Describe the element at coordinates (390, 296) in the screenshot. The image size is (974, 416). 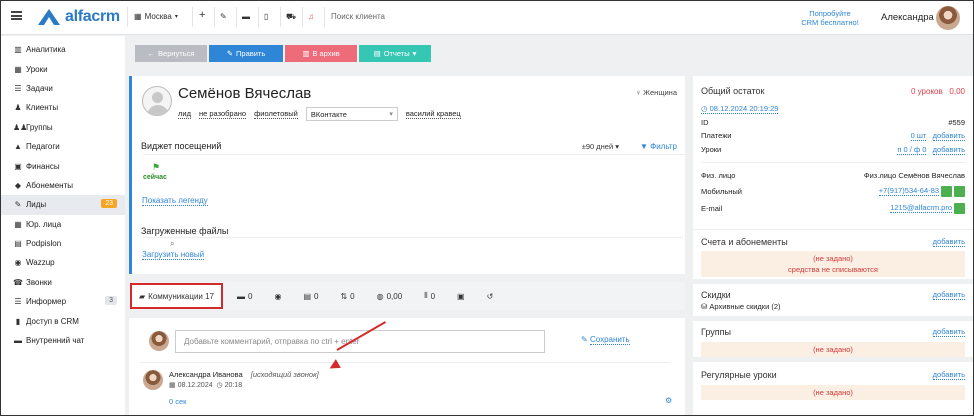
I see `tab-payments: ◍ 0,00` at that location.